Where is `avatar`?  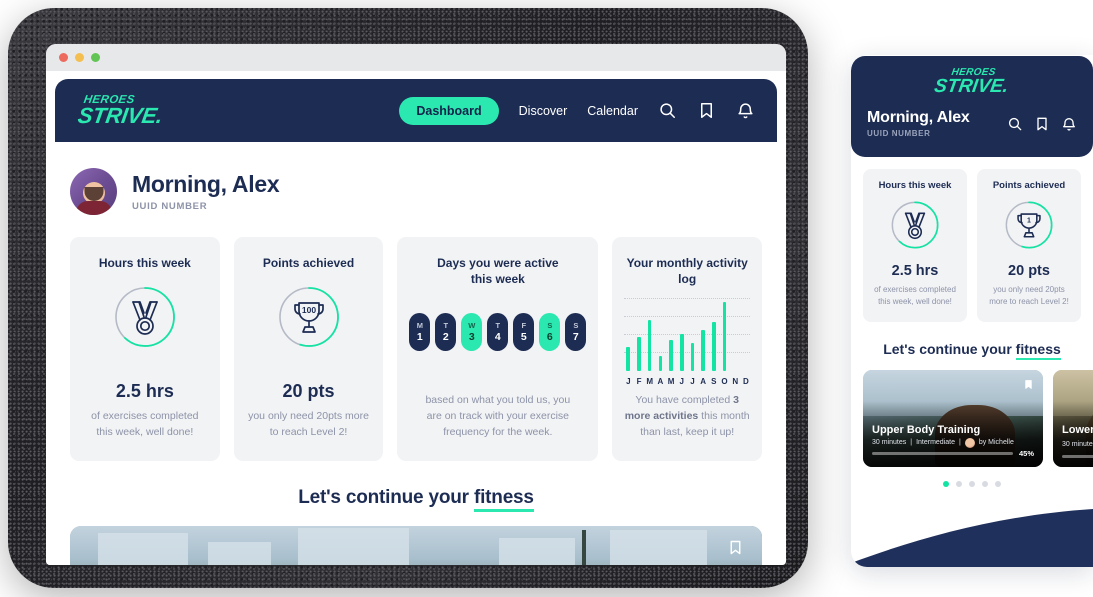
avatar is located at coordinates (93, 191).